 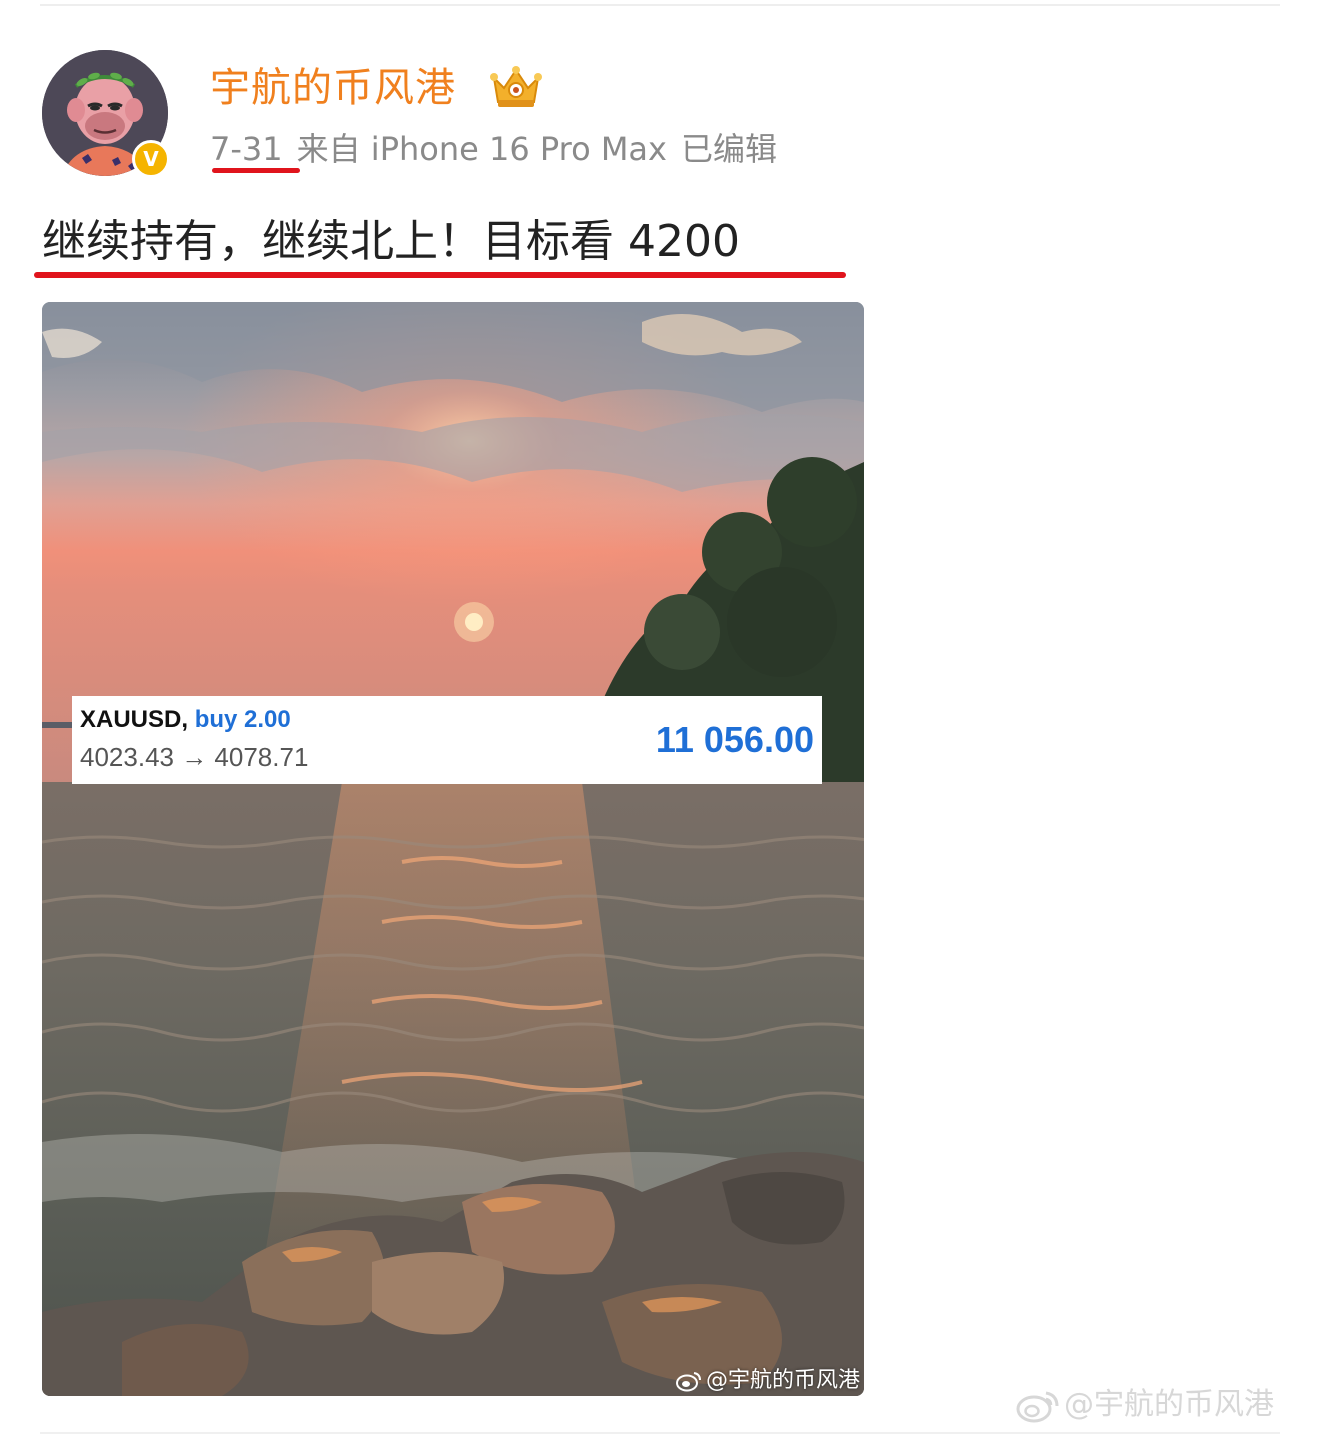 What do you see at coordinates (1169, 1404) in the screenshot?
I see `page-watermark-text: @宇航的币风港` at bounding box center [1169, 1404].